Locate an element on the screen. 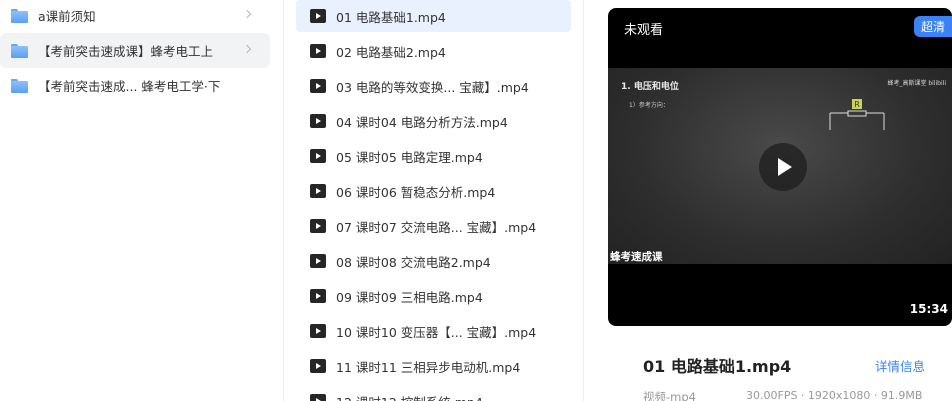  details-link: 详情信息 is located at coordinates (900, 365).